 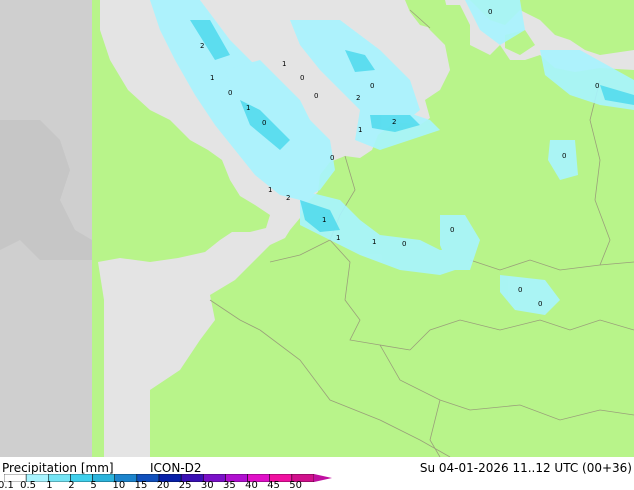 I want to click on legend-tick-label: 25, so click(x=185, y=485).